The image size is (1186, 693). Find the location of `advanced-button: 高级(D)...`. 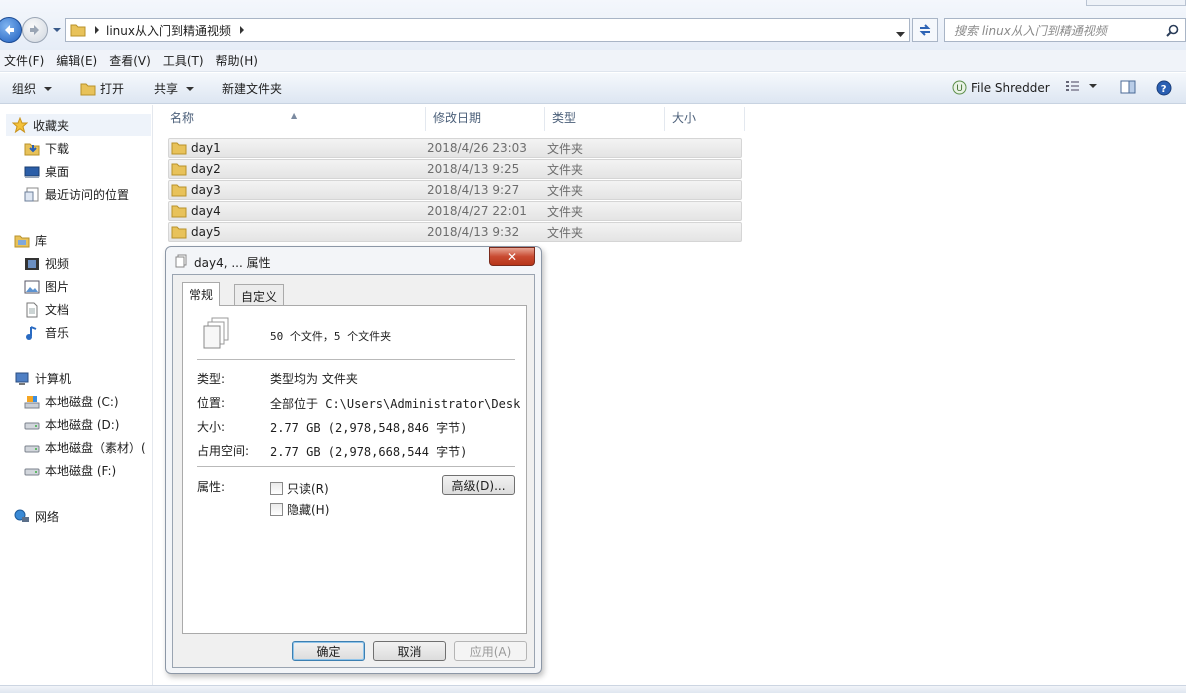

advanced-button: 高级(D)... is located at coordinates (478, 485).